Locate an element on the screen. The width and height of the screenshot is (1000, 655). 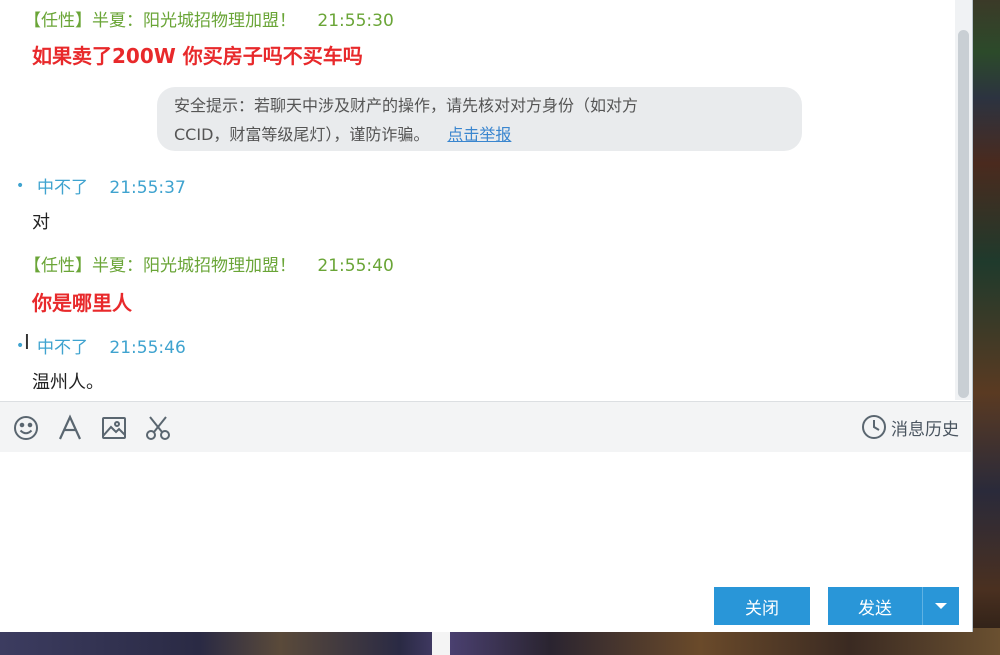
message-text: 温州人。 is located at coordinates (68, 382).